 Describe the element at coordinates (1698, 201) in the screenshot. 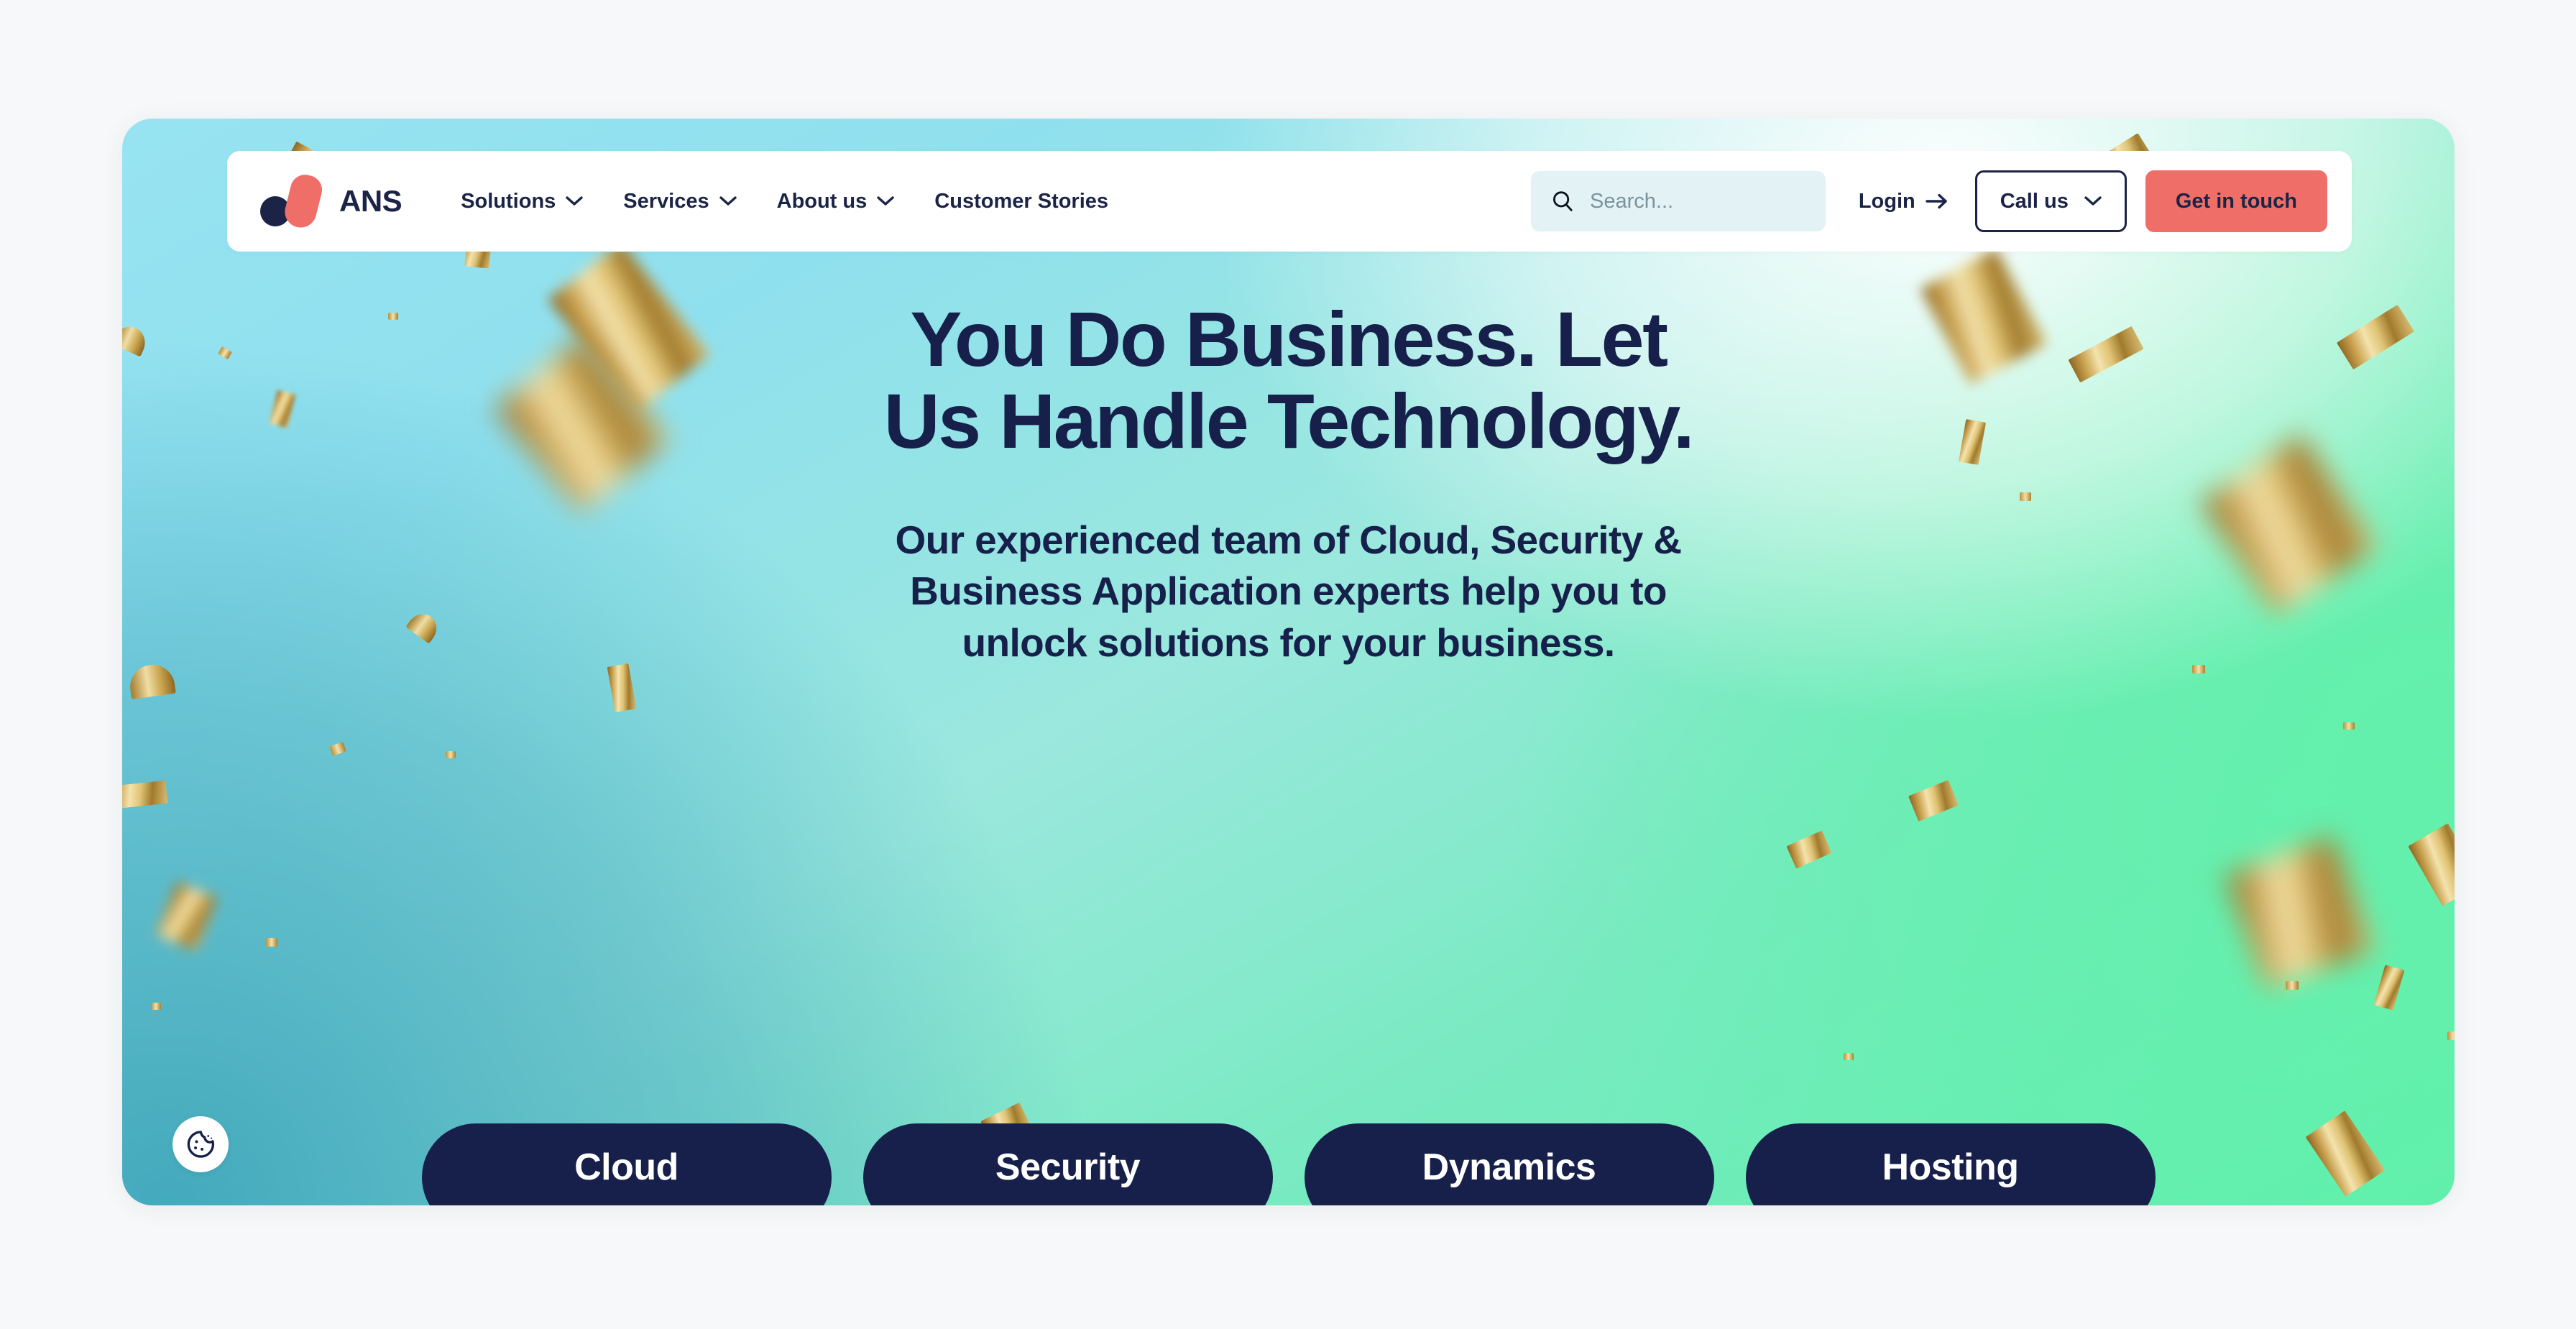

I see `search-input` at that location.